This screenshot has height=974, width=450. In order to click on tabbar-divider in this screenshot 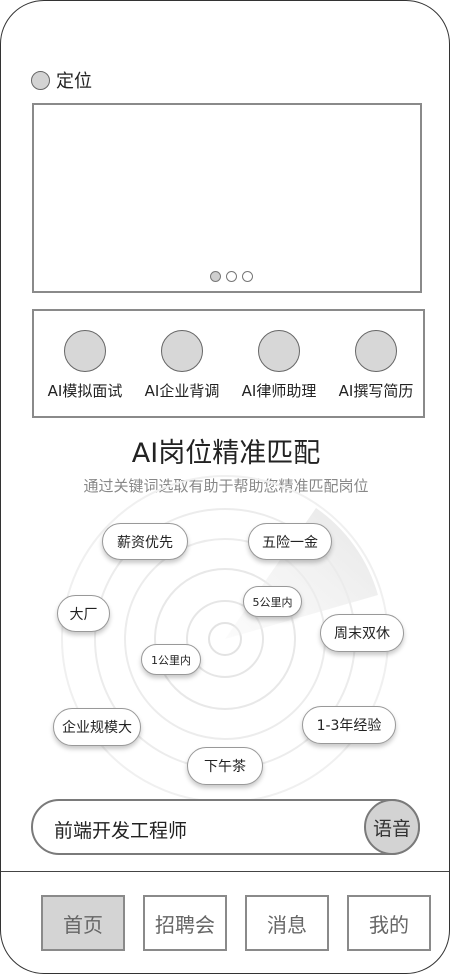, I will do `click(225, 871)`.